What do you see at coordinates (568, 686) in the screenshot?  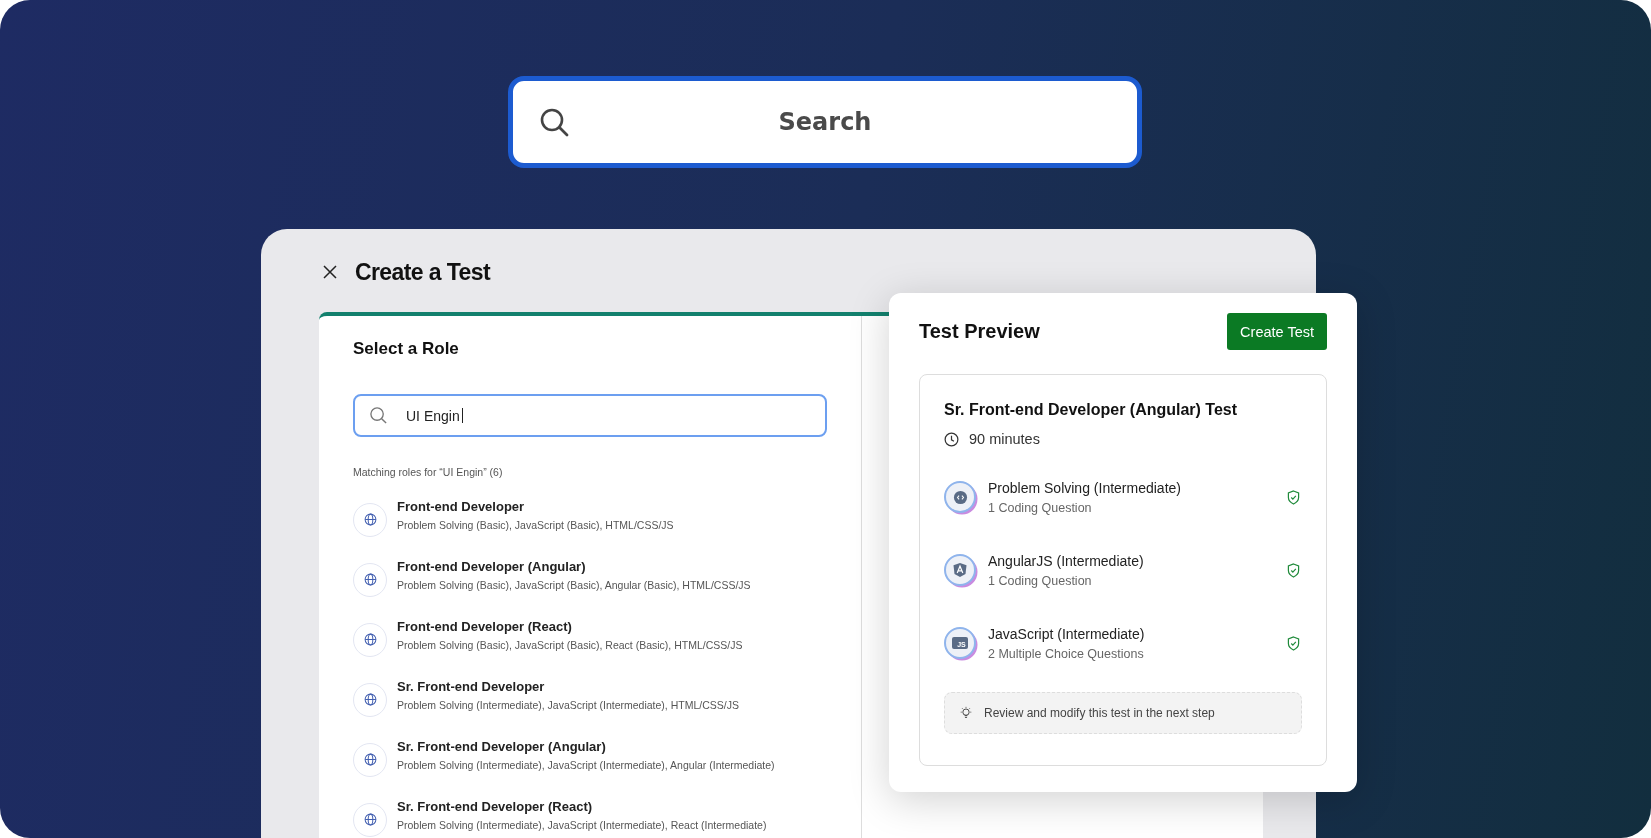 I see `role-title: Sr. Front-end Developer` at bounding box center [568, 686].